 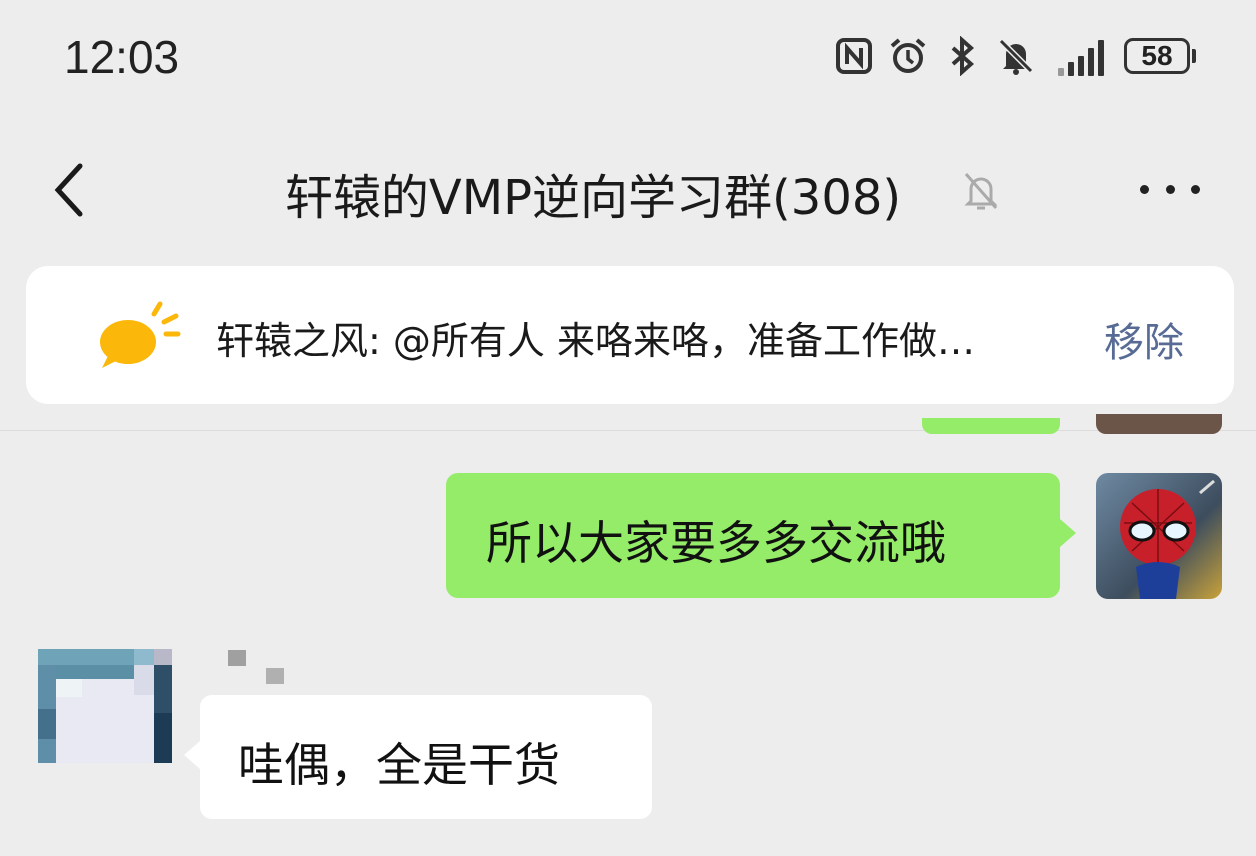 I want to click on battery-icon: 58, so click(x=1160, y=56).